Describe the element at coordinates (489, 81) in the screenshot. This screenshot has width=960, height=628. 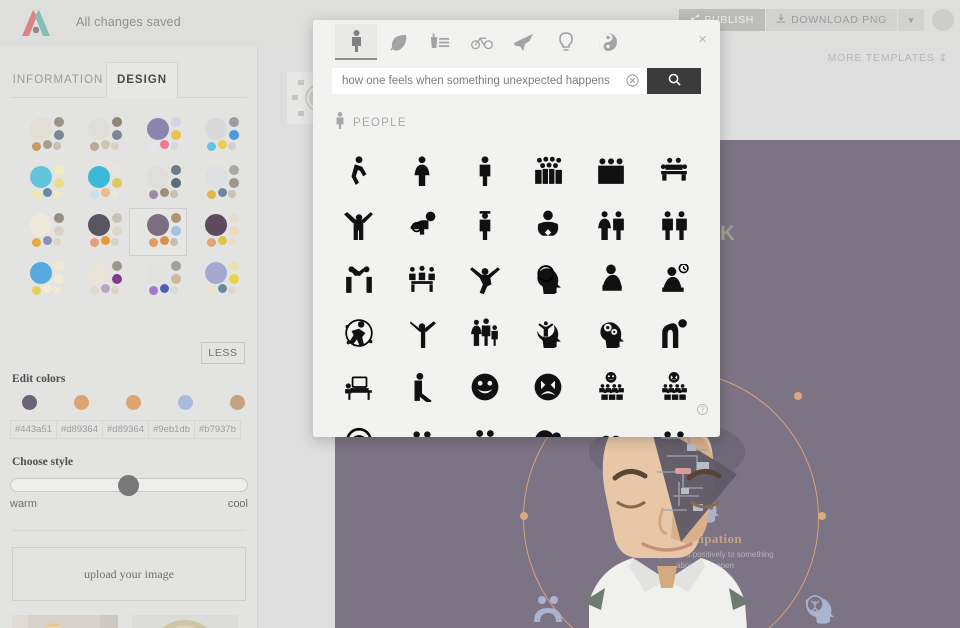
I see `search-input` at that location.